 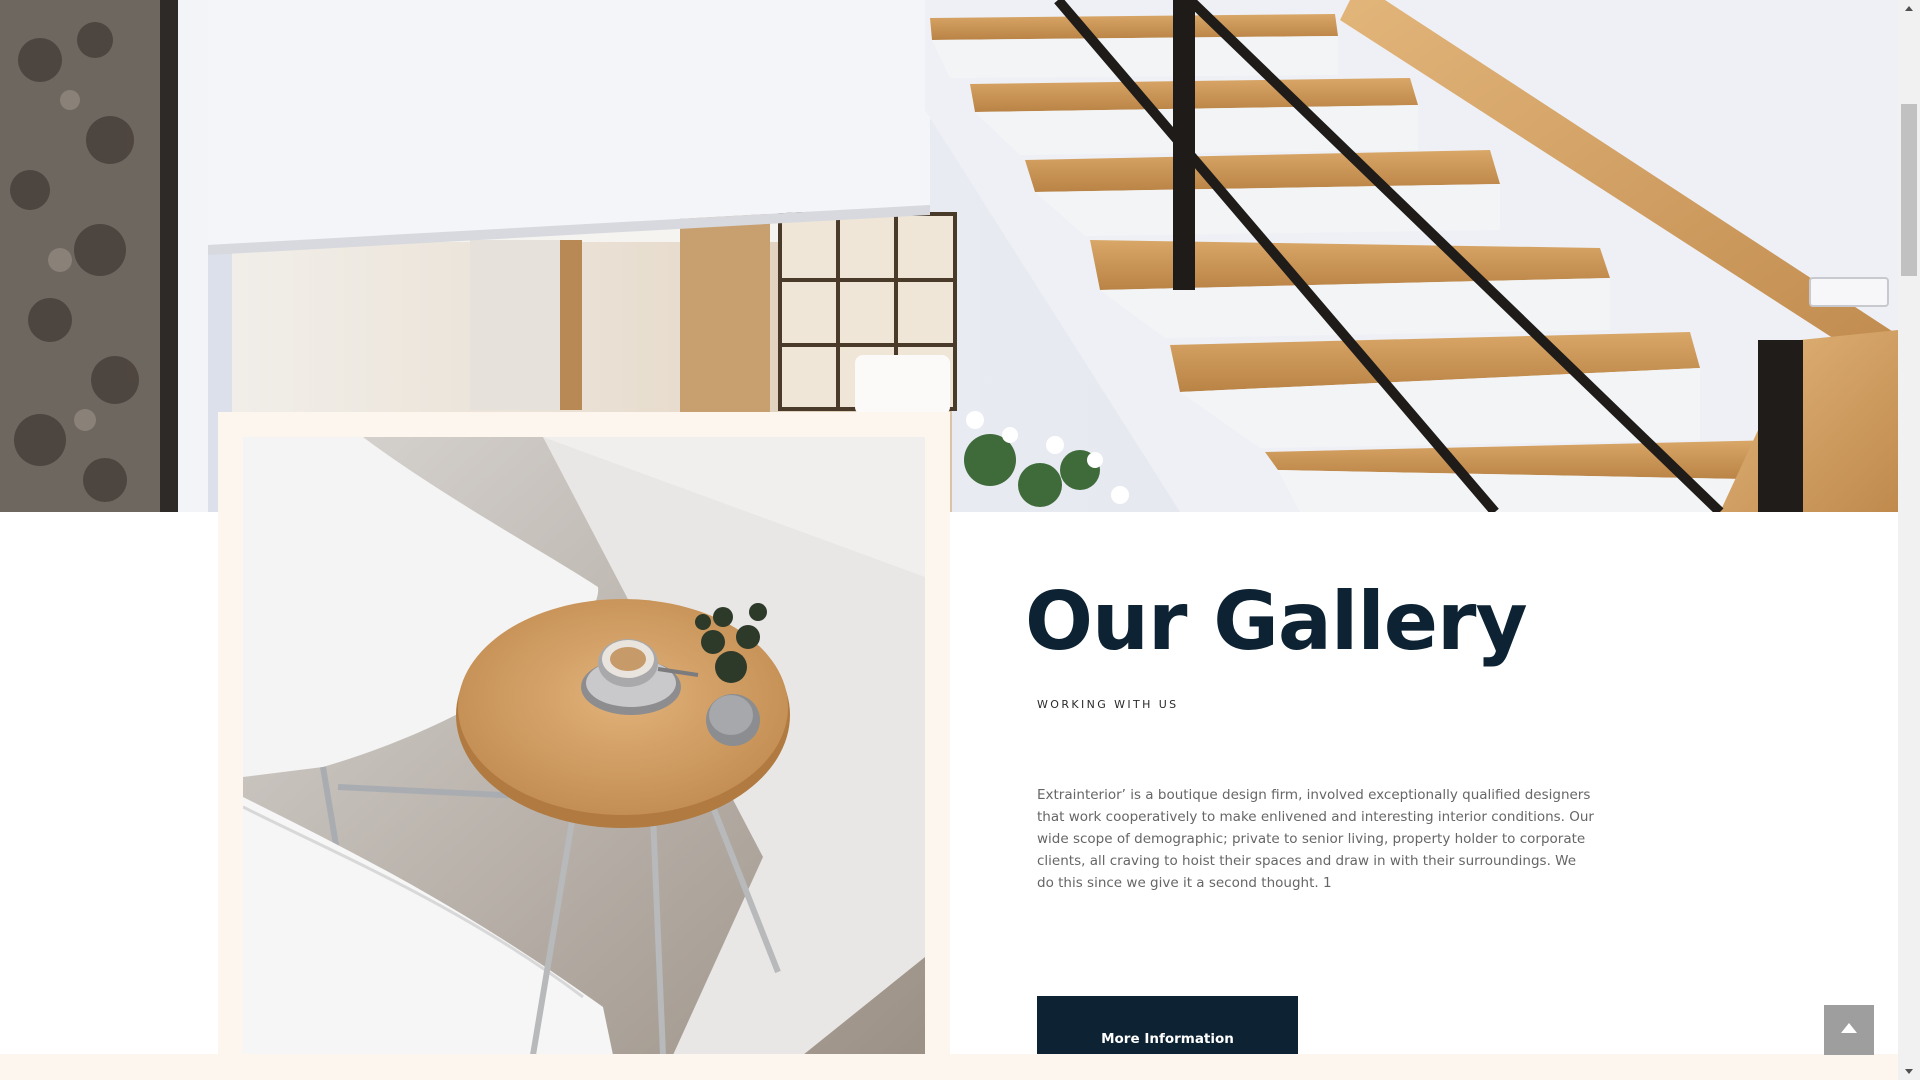 What do you see at coordinates (1108, 704) in the screenshot?
I see `gallery-subtitle: WORKING WITH US` at bounding box center [1108, 704].